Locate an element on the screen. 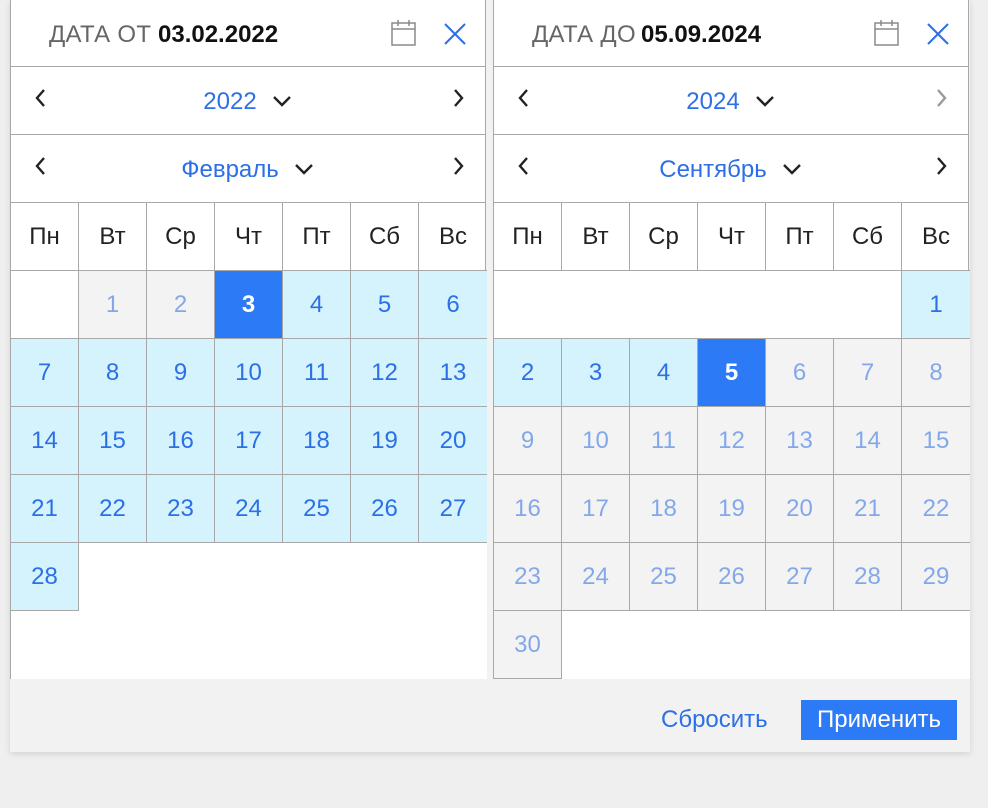  year-select: 2022 is located at coordinates (248, 102).